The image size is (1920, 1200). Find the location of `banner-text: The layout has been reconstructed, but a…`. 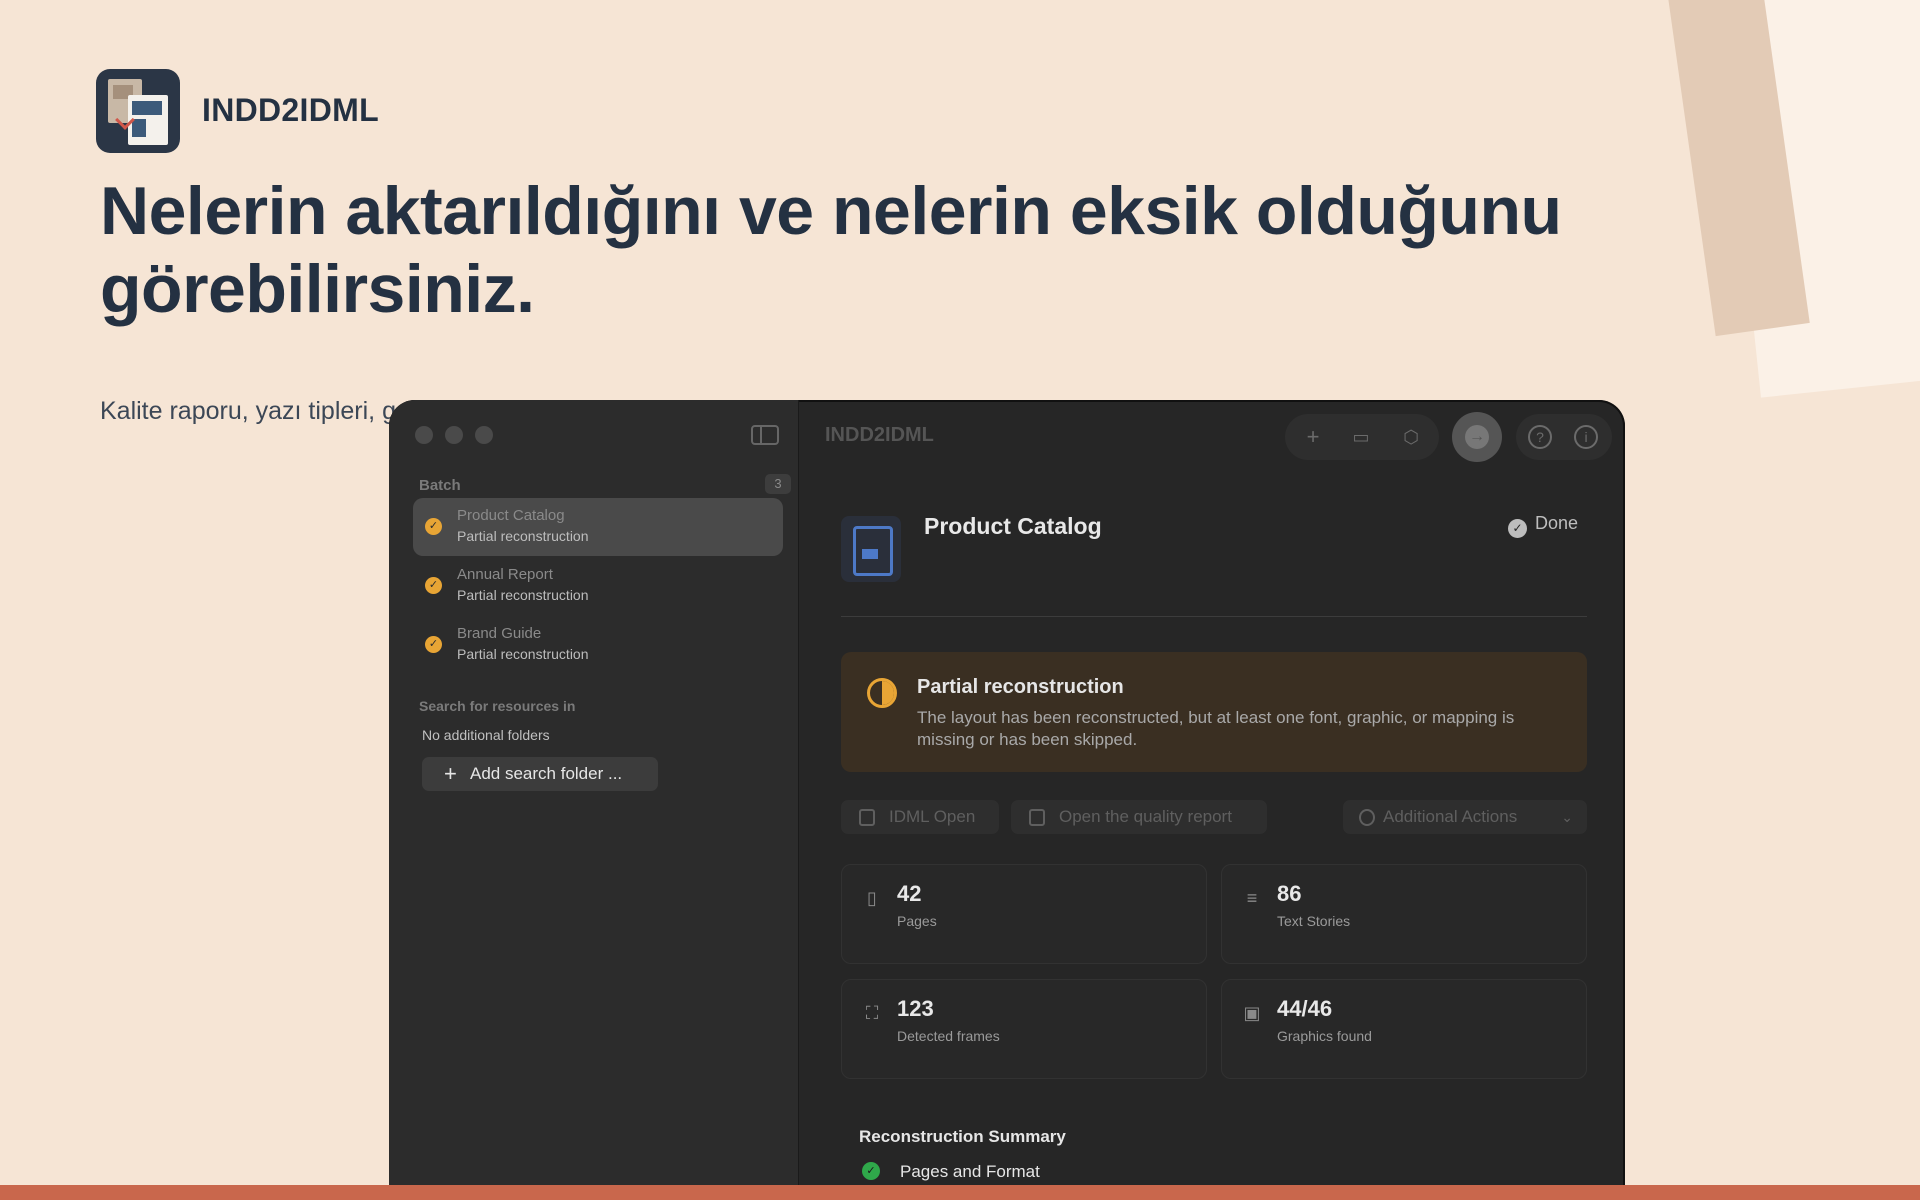

banner-text: The layout has been reconstructed, but a… is located at coordinates (1216, 728).